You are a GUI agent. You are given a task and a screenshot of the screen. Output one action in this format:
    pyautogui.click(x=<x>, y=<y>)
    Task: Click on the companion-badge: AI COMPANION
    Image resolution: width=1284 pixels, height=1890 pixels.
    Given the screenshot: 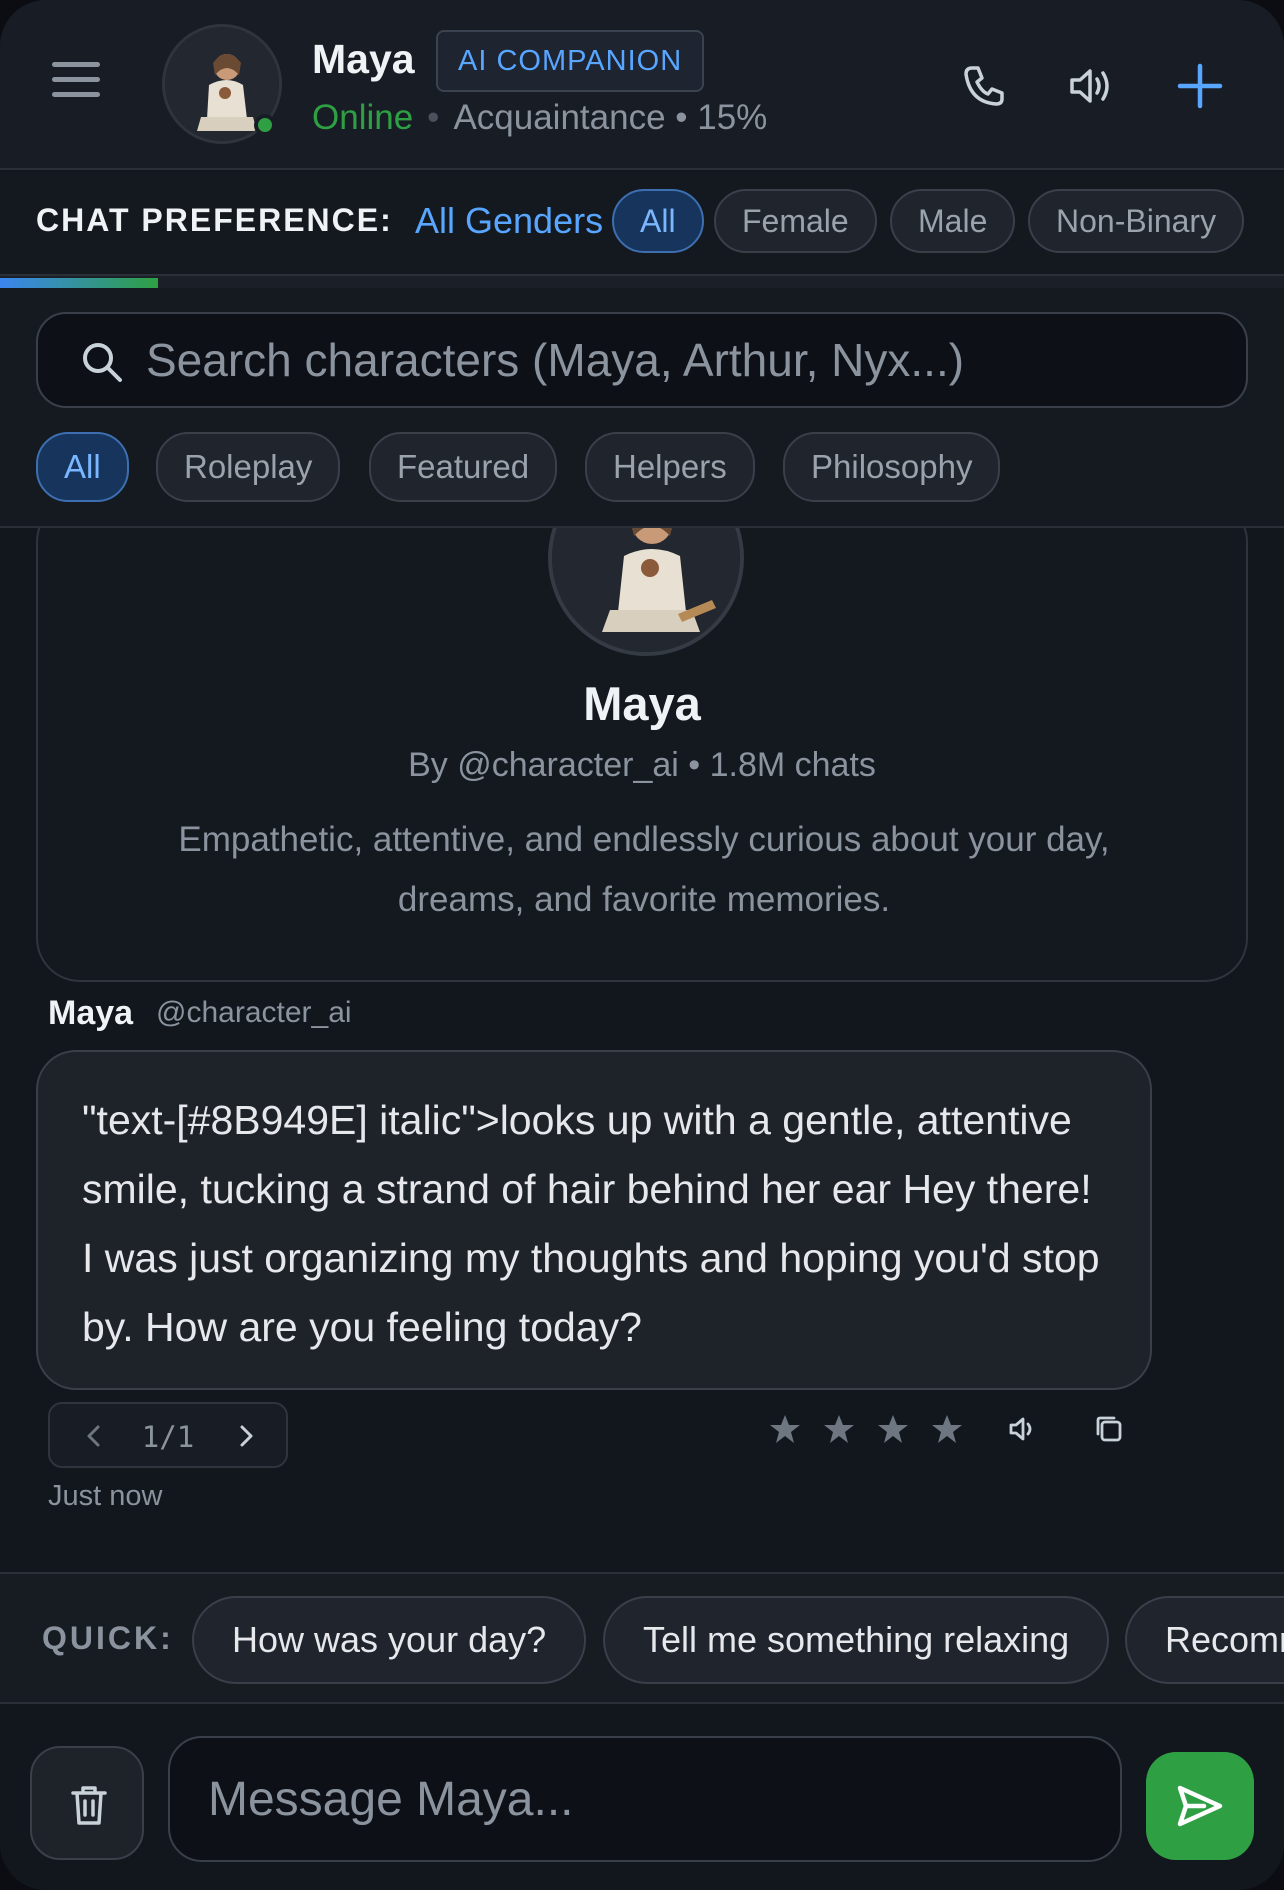 What is the action you would take?
    pyautogui.click(x=570, y=61)
    